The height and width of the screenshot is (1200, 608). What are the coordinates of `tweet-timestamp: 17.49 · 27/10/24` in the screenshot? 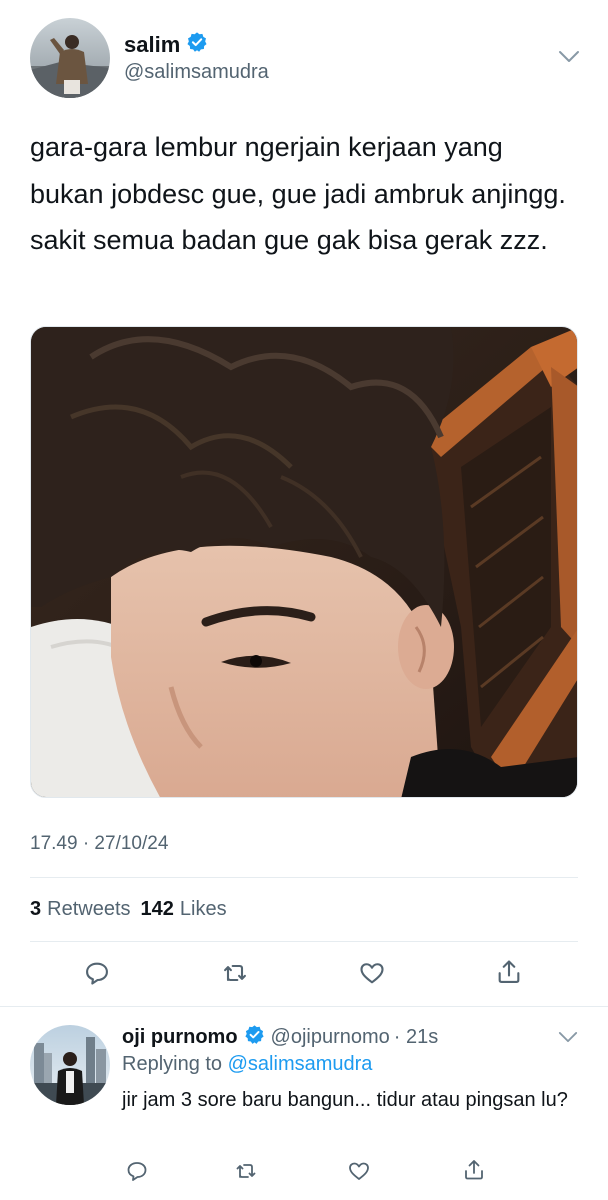 It's located at (99, 844).